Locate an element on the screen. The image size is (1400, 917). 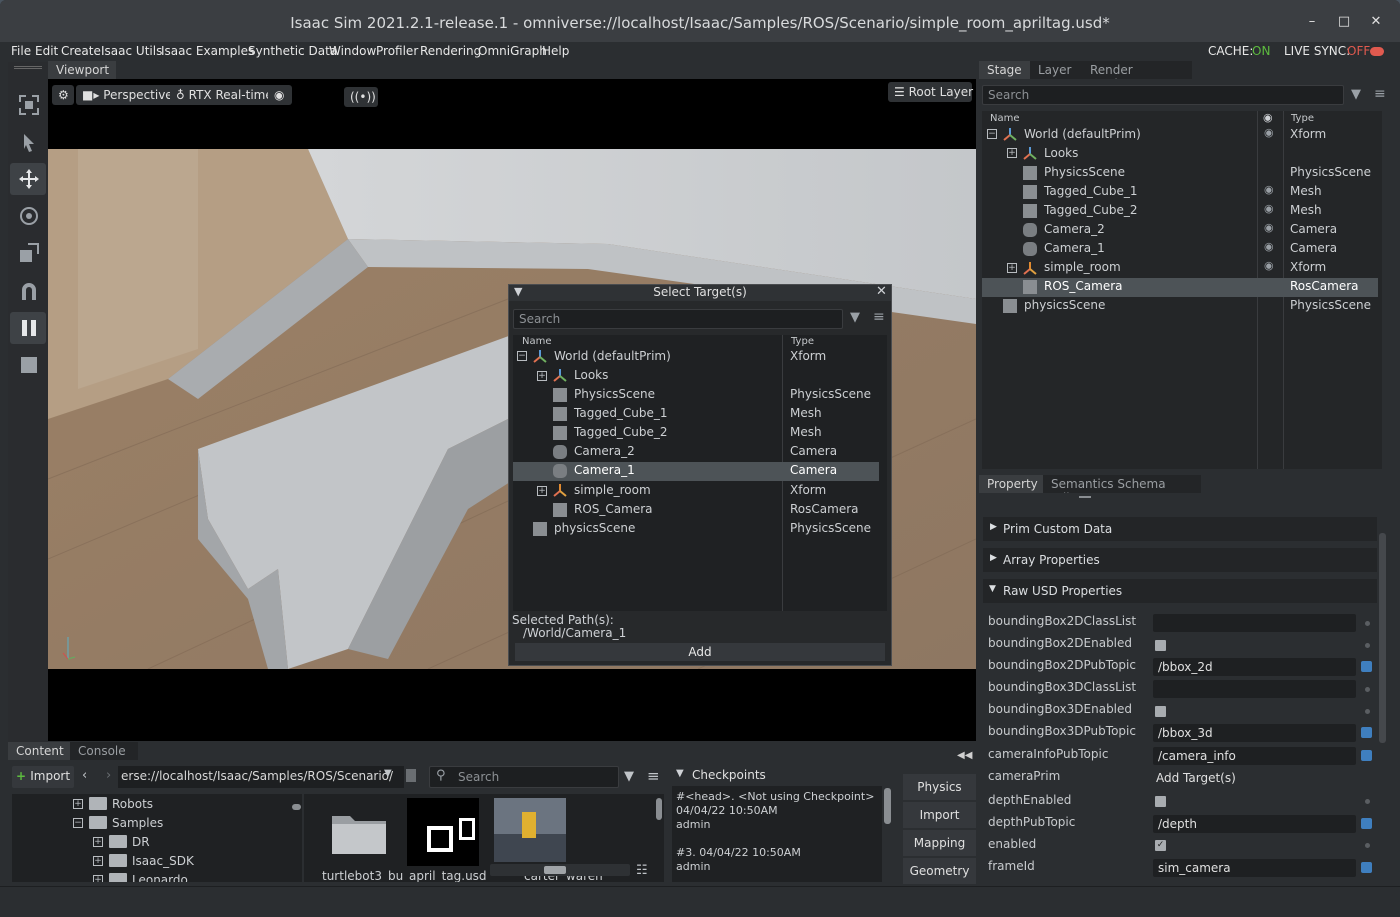
filter-icon: ▼ is located at coordinates (855, 317).